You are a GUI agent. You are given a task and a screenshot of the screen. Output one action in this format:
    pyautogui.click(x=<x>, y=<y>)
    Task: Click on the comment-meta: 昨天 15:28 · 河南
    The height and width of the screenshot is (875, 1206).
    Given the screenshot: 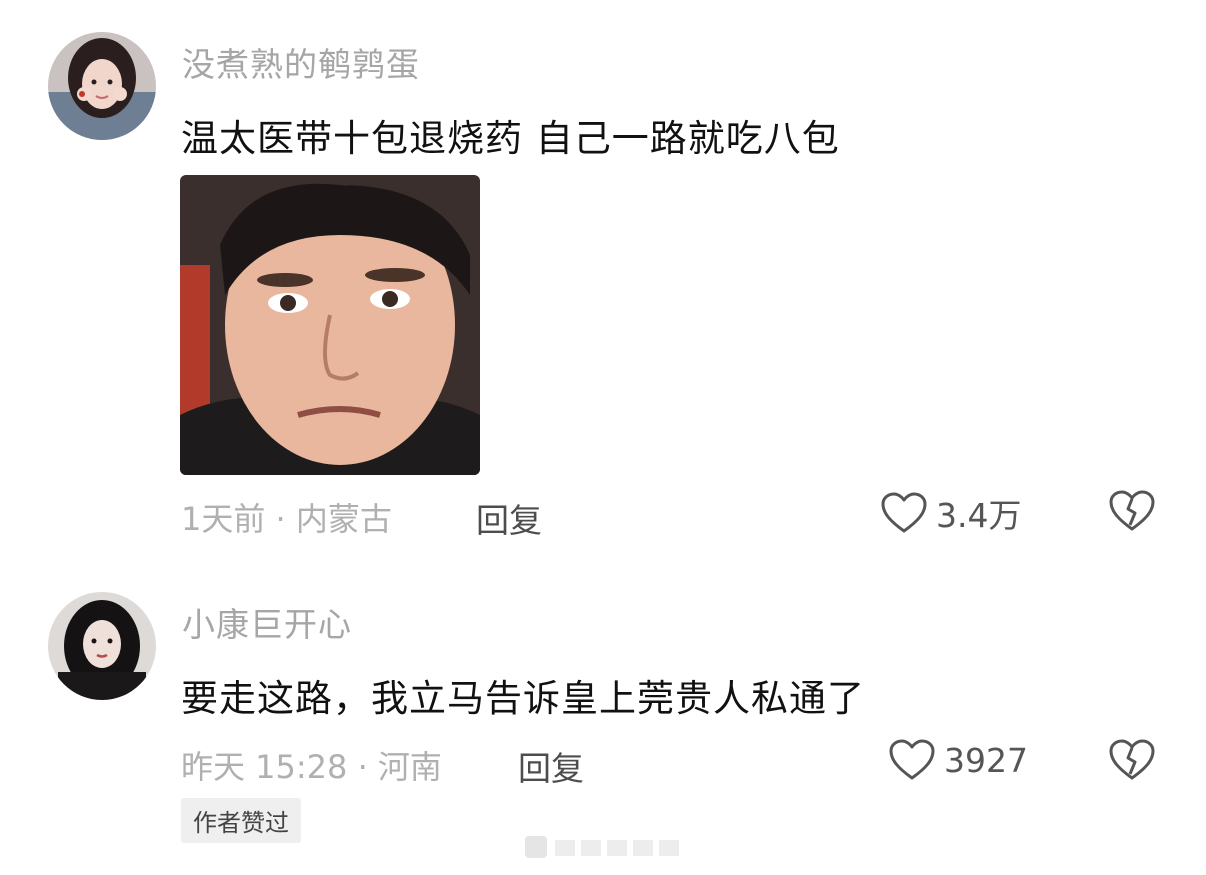 What is the action you would take?
    pyautogui.click(x=311, y=767)
    